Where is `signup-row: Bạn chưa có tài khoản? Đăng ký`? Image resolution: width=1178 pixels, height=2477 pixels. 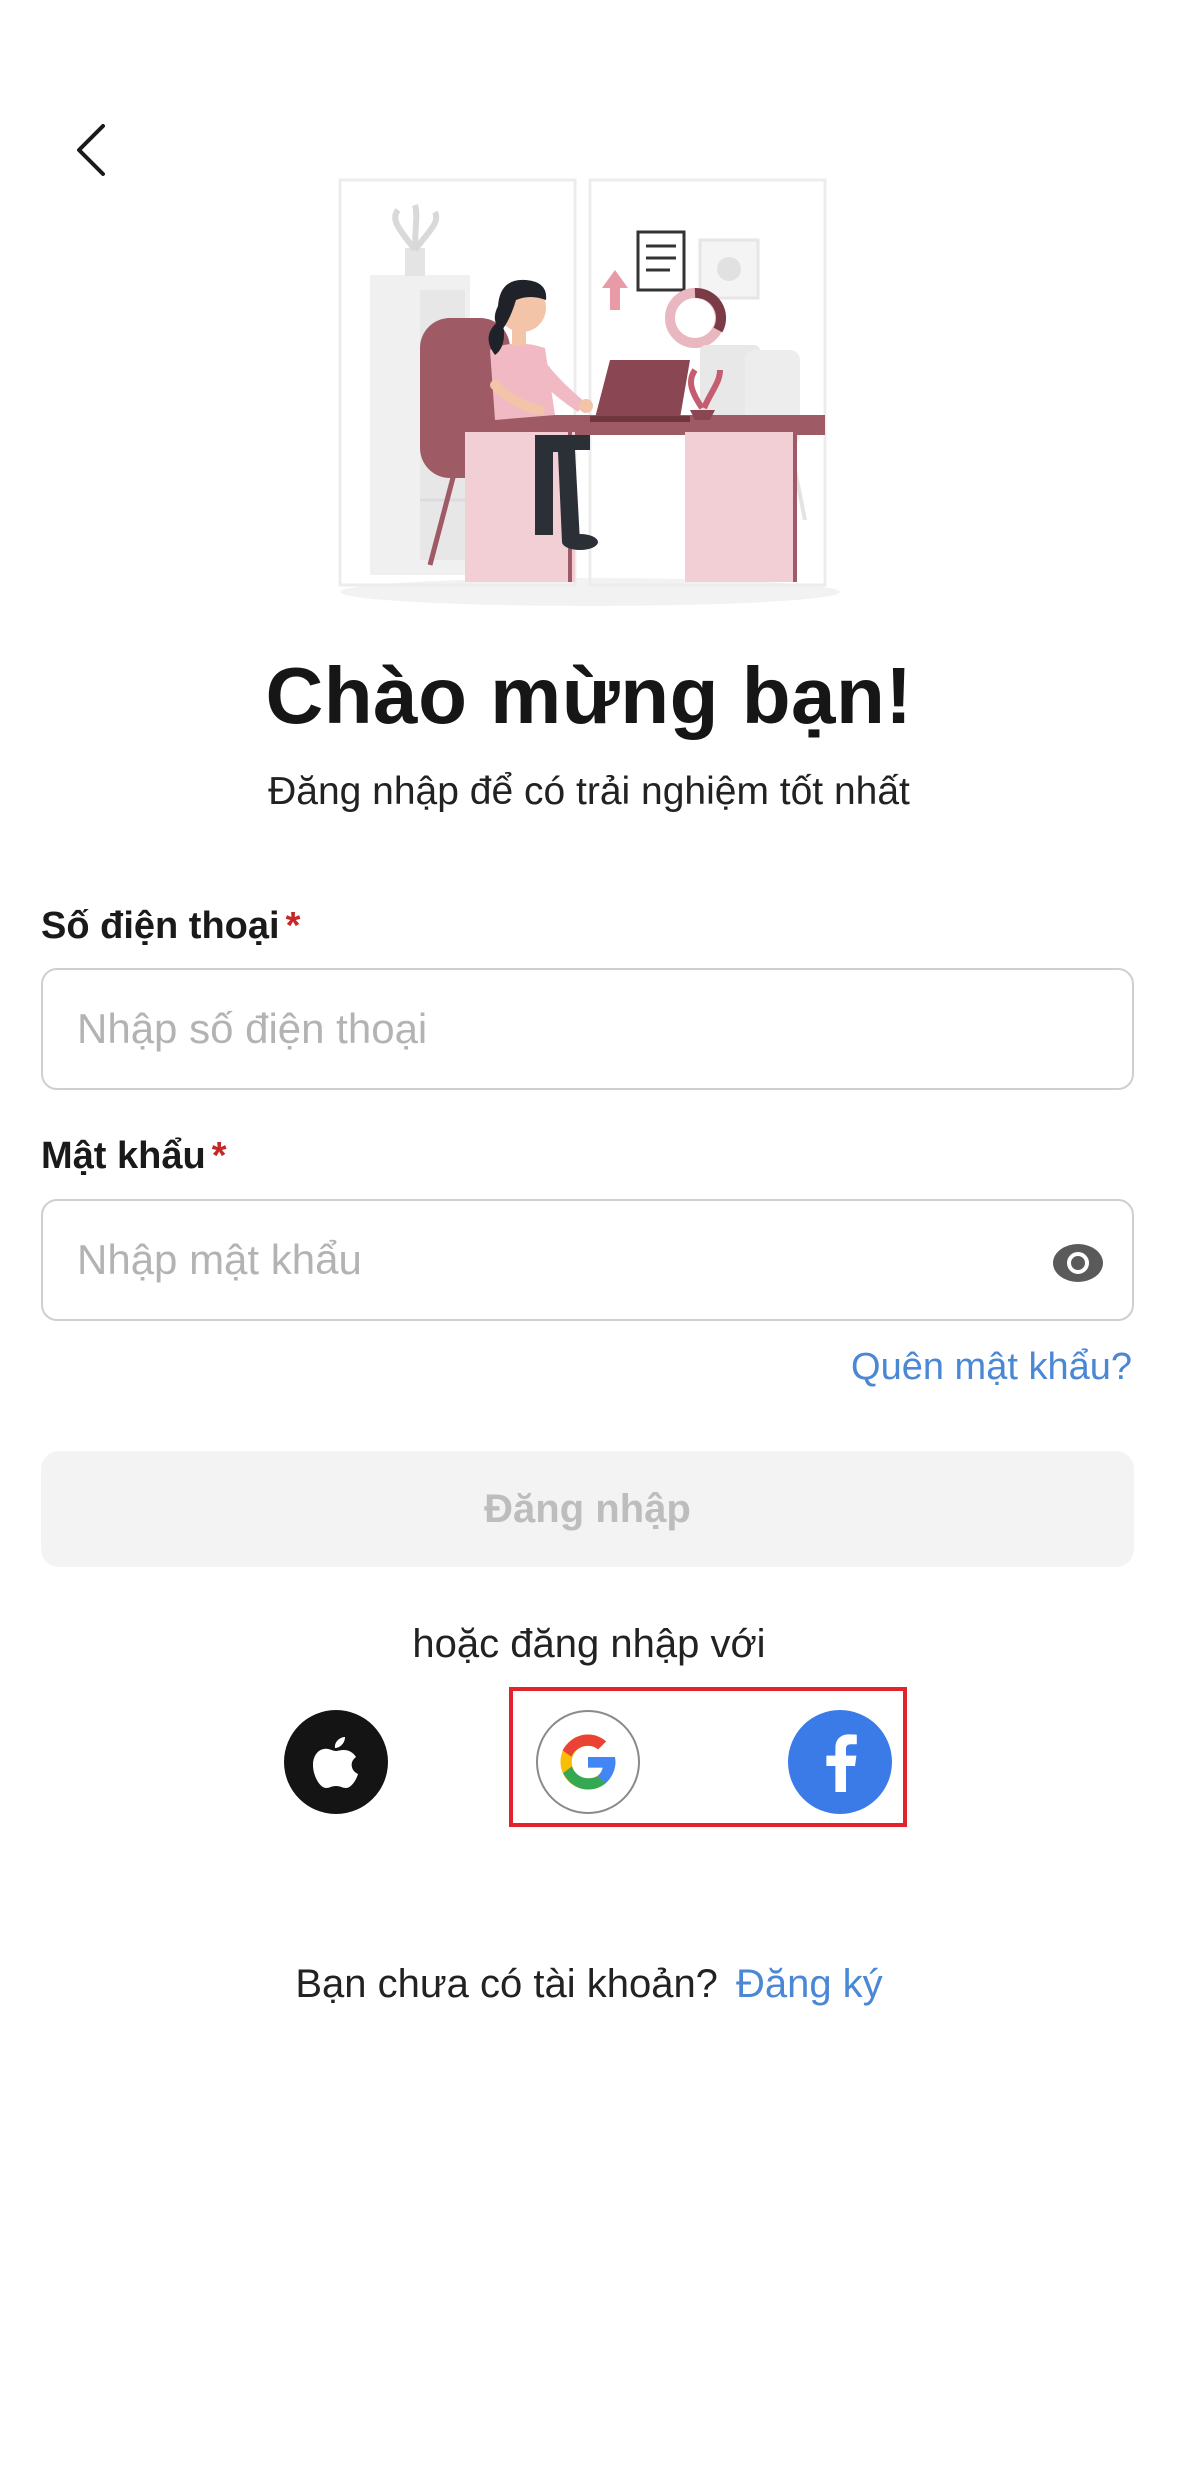
signup-row: Bạn chưa có tài khoản? Đăng ký is located at coordinates (589, 1984).